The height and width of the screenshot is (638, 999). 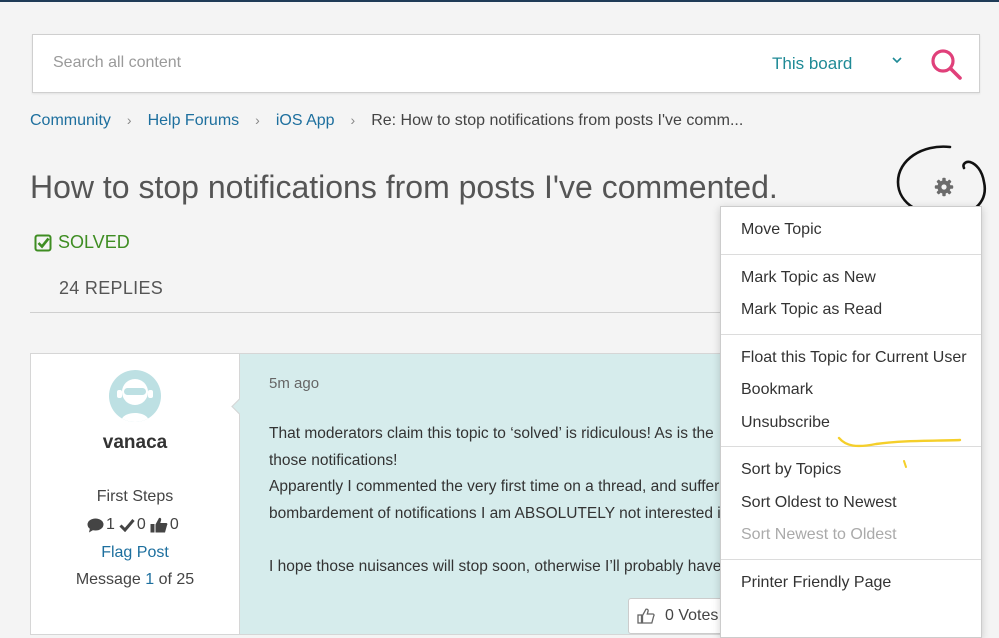 I want to click on chevron-down-icon, so click(x=897, y=61).